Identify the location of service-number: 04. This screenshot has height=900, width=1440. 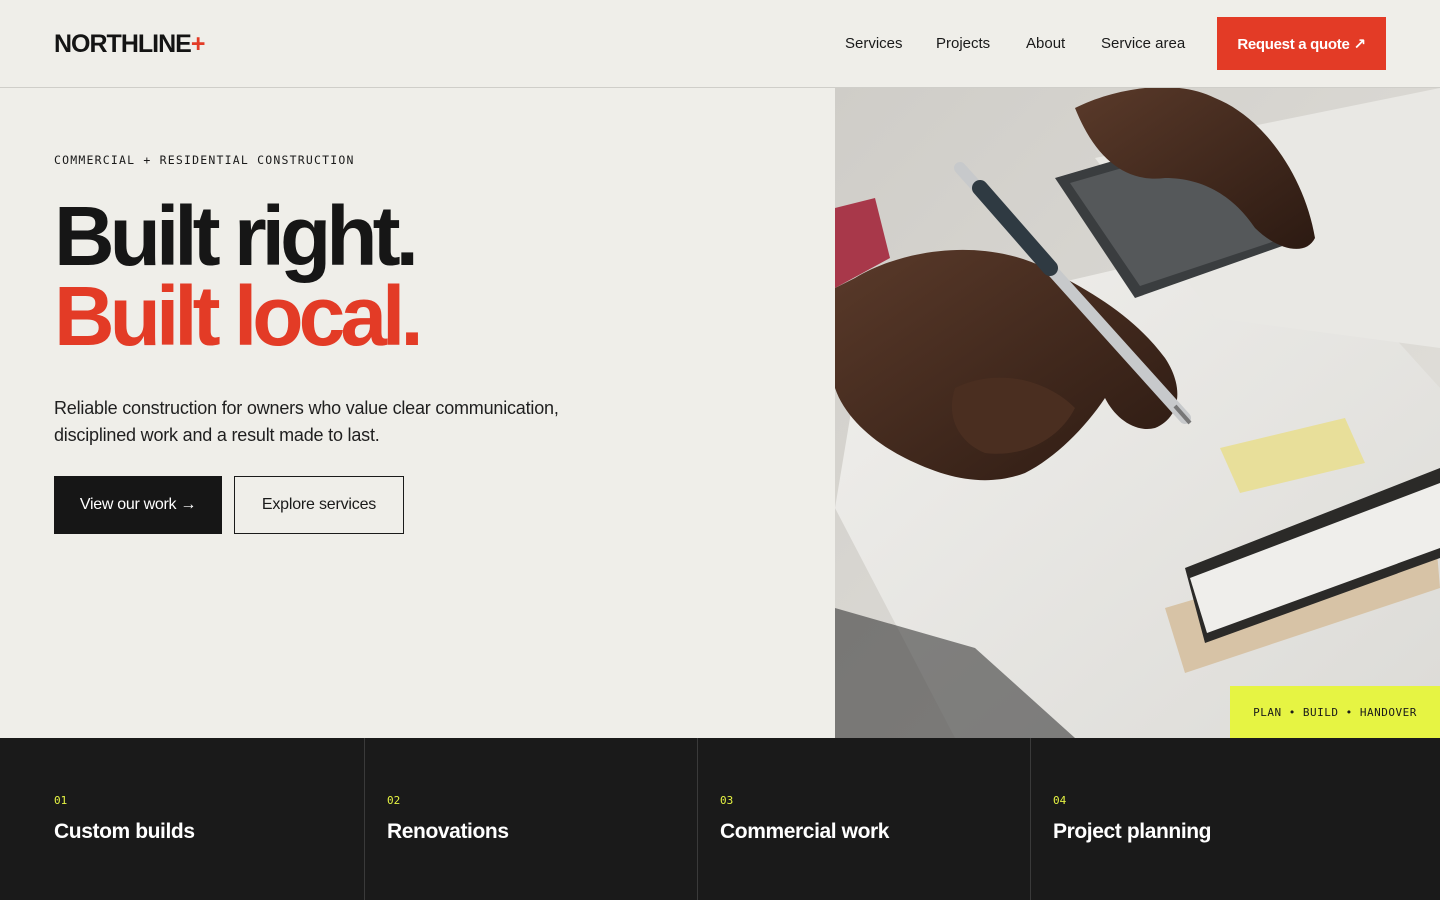
(1060, 800).